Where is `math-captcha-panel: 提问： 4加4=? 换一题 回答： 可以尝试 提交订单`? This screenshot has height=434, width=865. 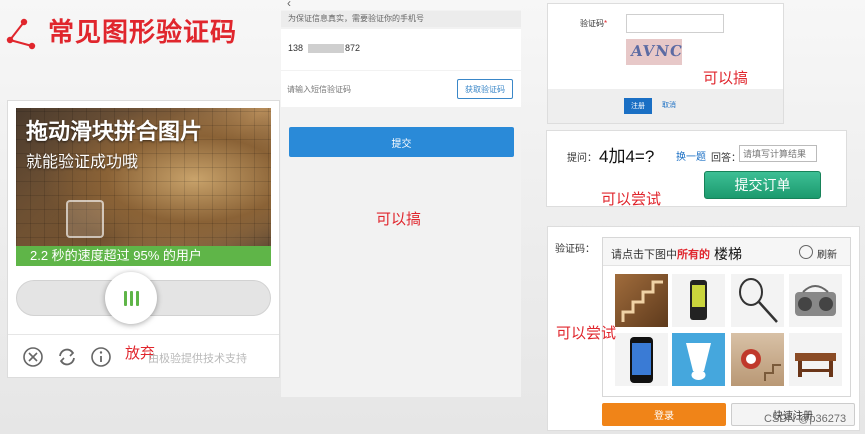
math-captcha-panel: 提问： 4加4=? 换一题 回答： 可以尝试 提交订单 is located at coordinates (696, 169).